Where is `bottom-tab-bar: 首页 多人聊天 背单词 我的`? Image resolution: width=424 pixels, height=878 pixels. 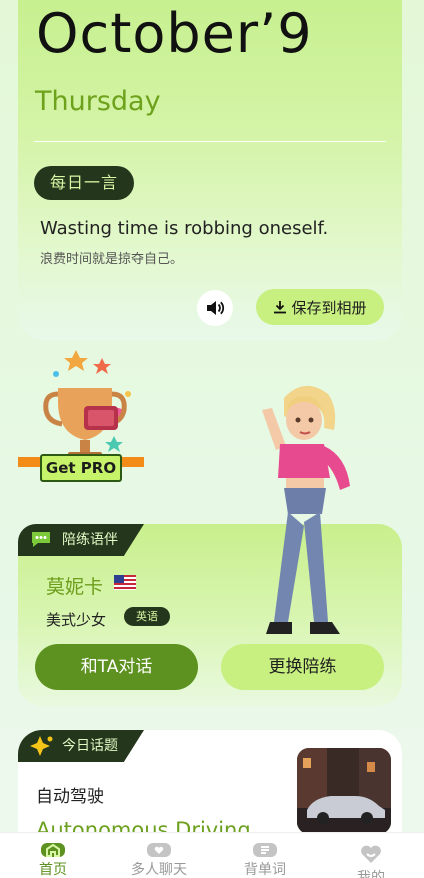 bottom-tab-bar: 首页 多人聊天 背单词 我的 is located at coordinates (212, 855).